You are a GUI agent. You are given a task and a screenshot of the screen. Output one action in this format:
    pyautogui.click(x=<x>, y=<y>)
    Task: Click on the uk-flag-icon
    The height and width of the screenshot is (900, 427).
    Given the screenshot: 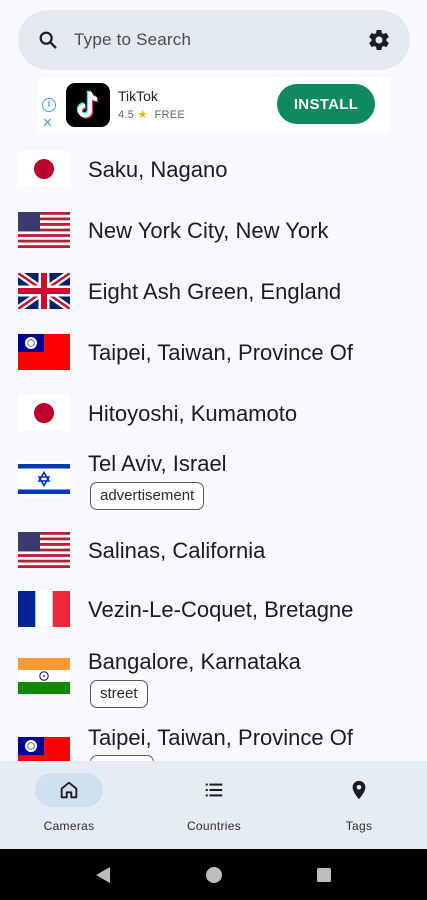 What is the action you would take?
    pyautogui.click(x=44, y=291)
    